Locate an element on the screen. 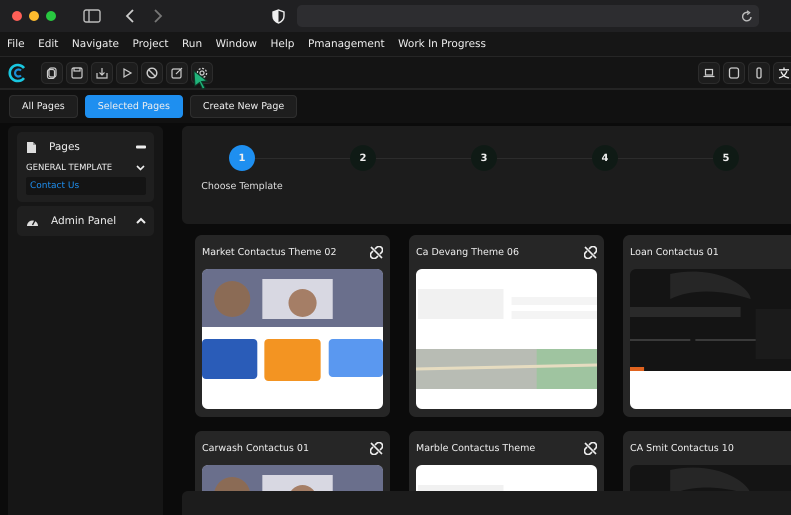 This screenshot has width=791, height=515. step-circle: 5 is located at coordinates (726, 158).